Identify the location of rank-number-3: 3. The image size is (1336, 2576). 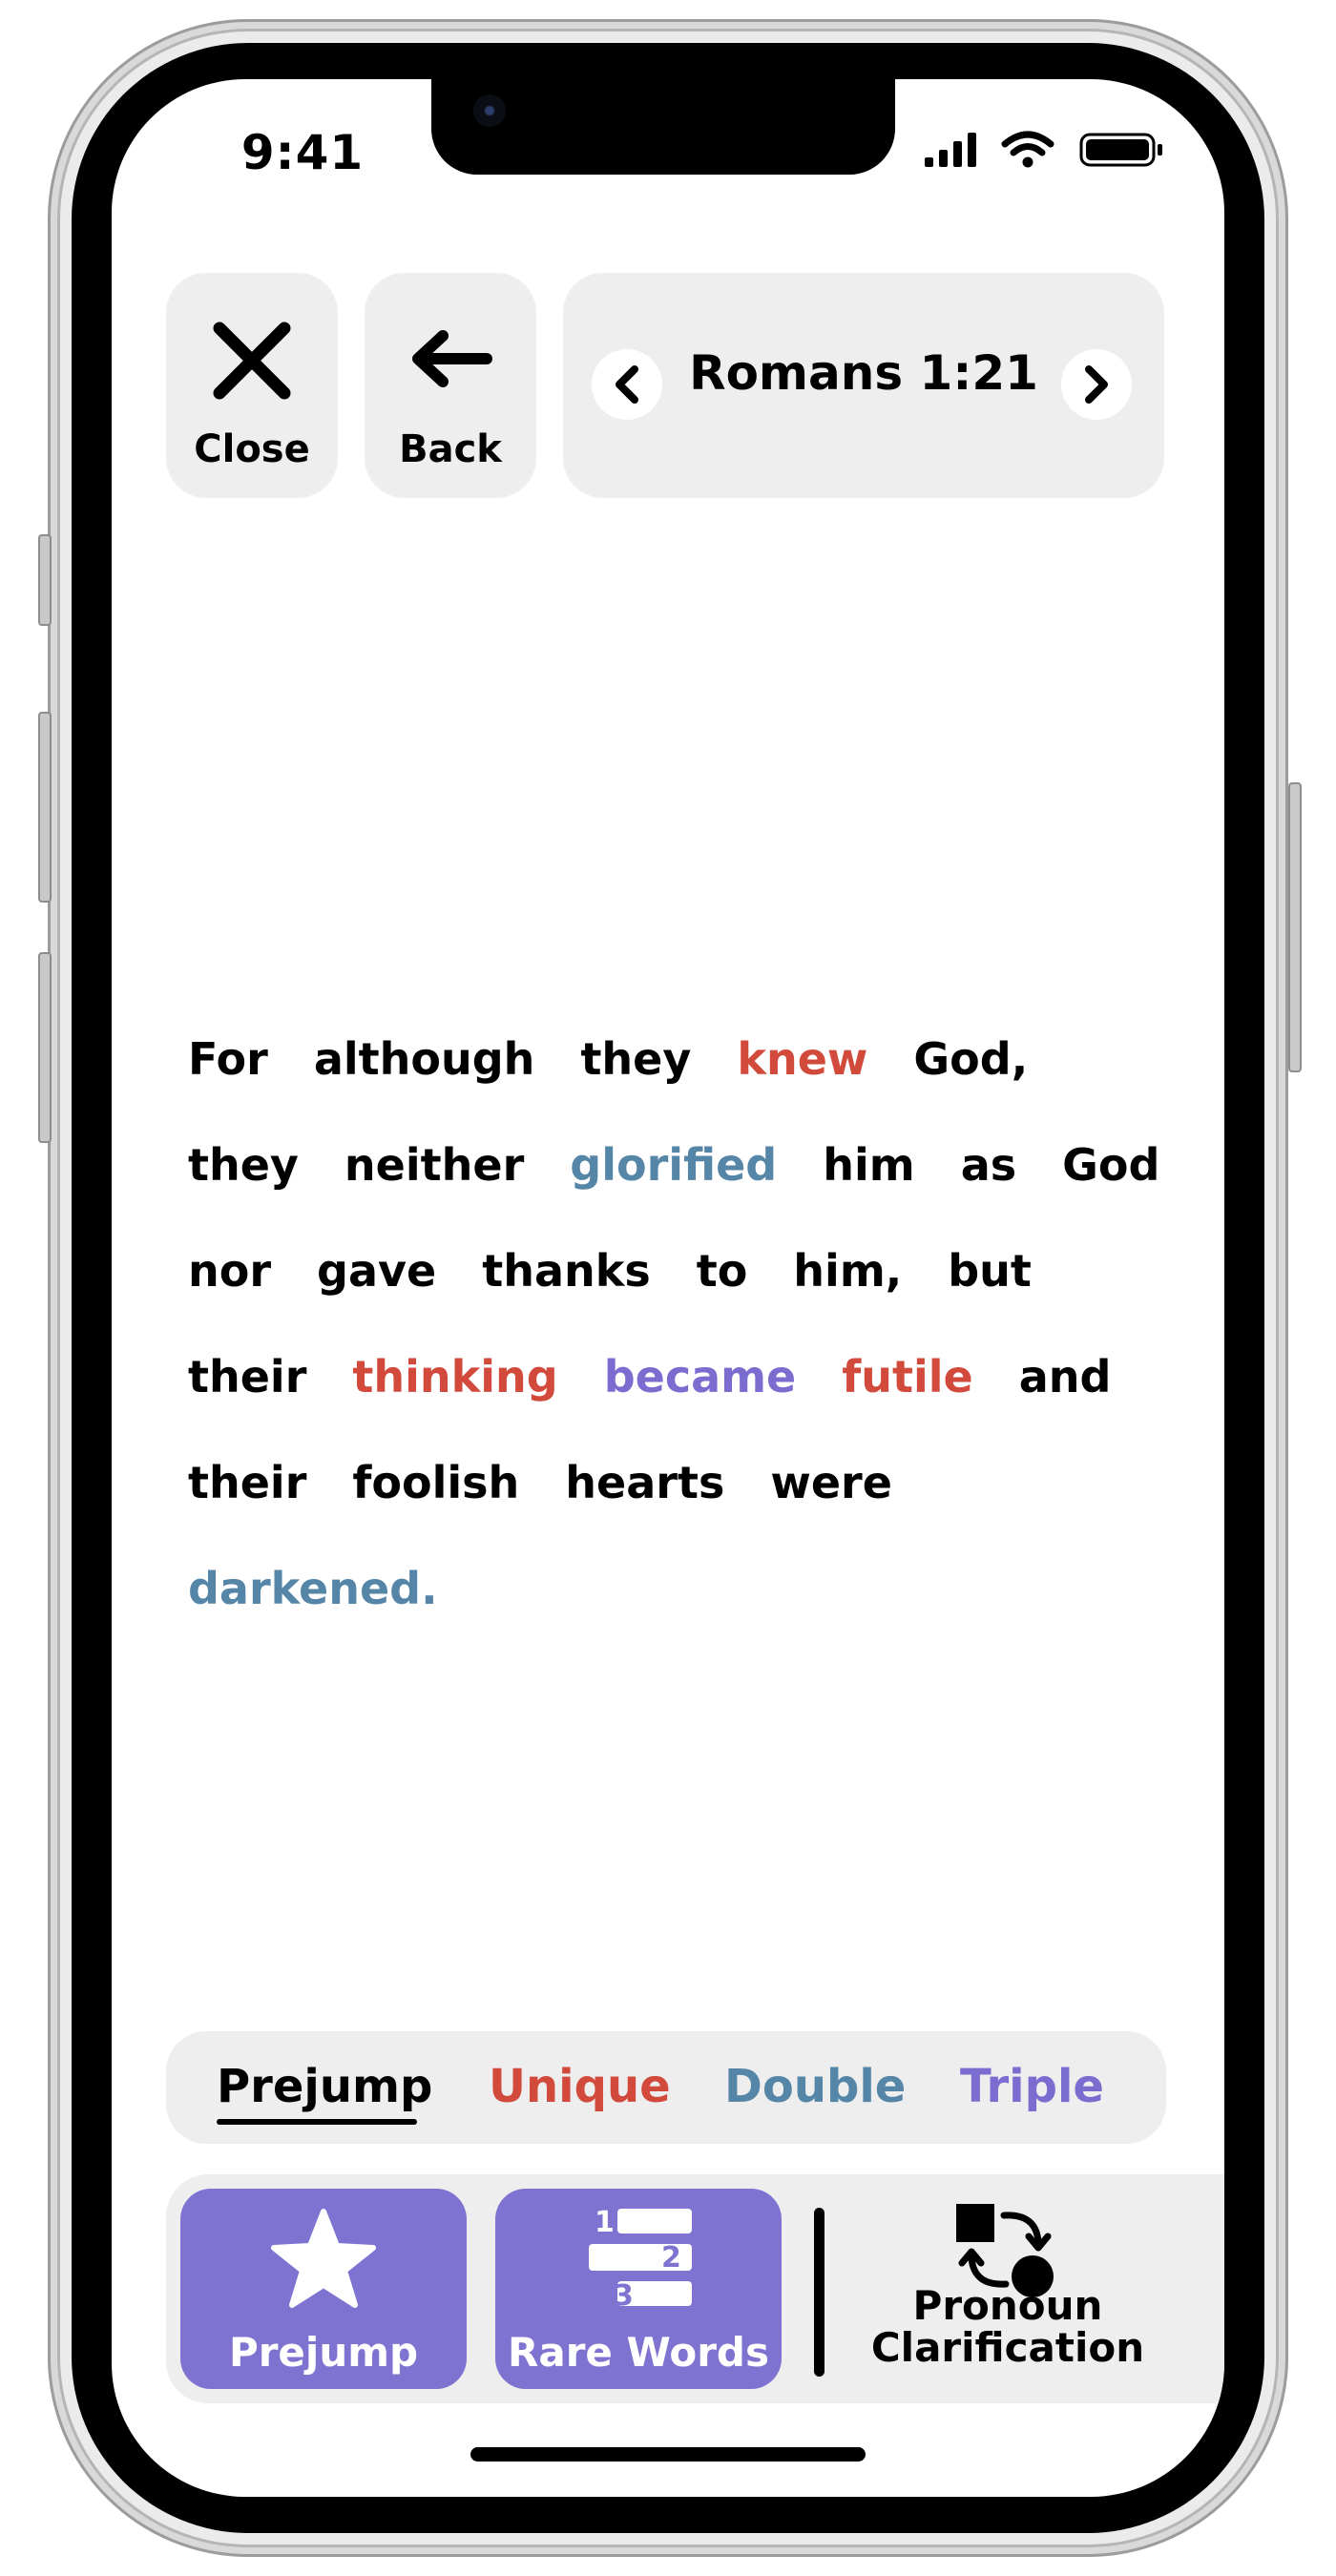
(624, 2295).